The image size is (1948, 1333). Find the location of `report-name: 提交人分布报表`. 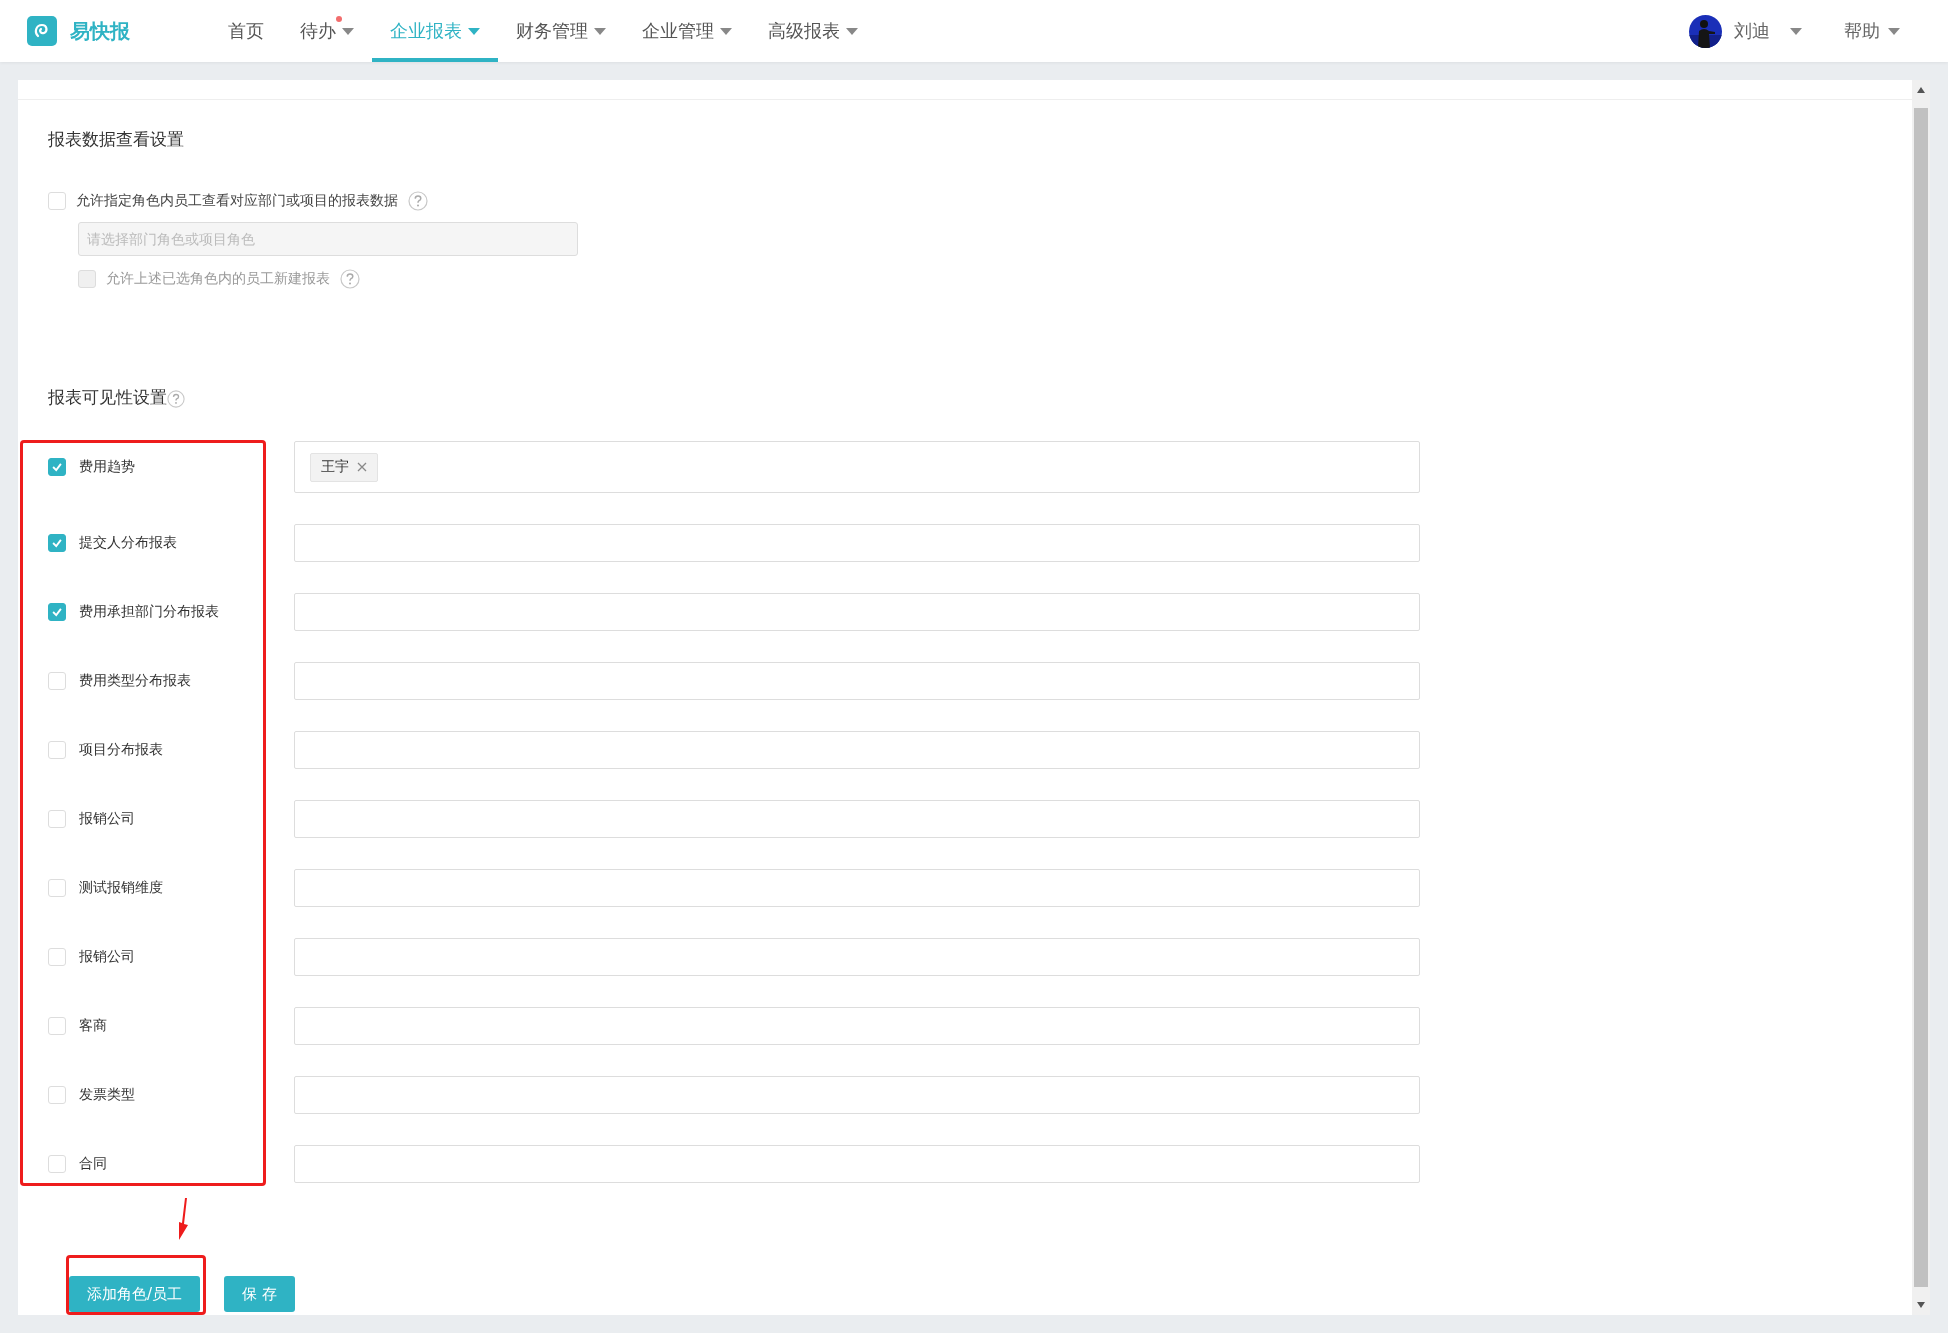

report-name: 提交人分布报表 is located at coordinates (128, 543).